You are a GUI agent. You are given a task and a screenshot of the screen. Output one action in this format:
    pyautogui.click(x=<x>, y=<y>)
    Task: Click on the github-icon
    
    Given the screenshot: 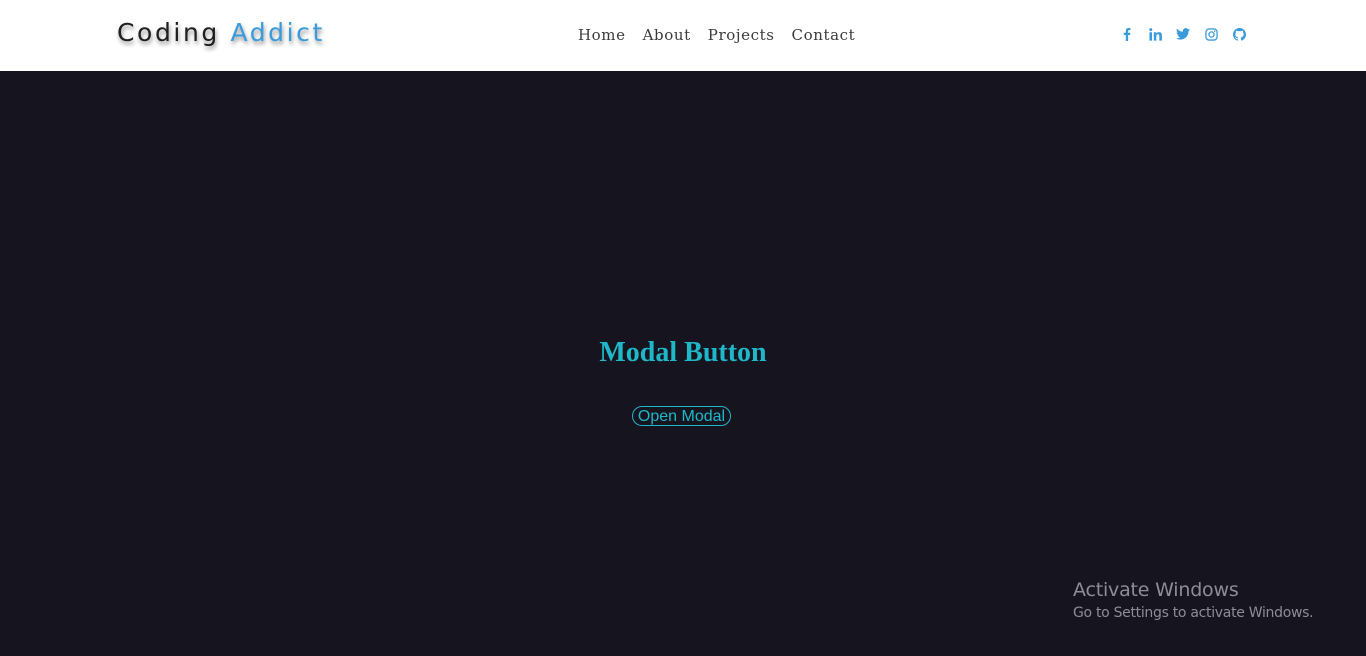 What is the action you would take?
    pyautogui.click(x=1239, y=34)
    